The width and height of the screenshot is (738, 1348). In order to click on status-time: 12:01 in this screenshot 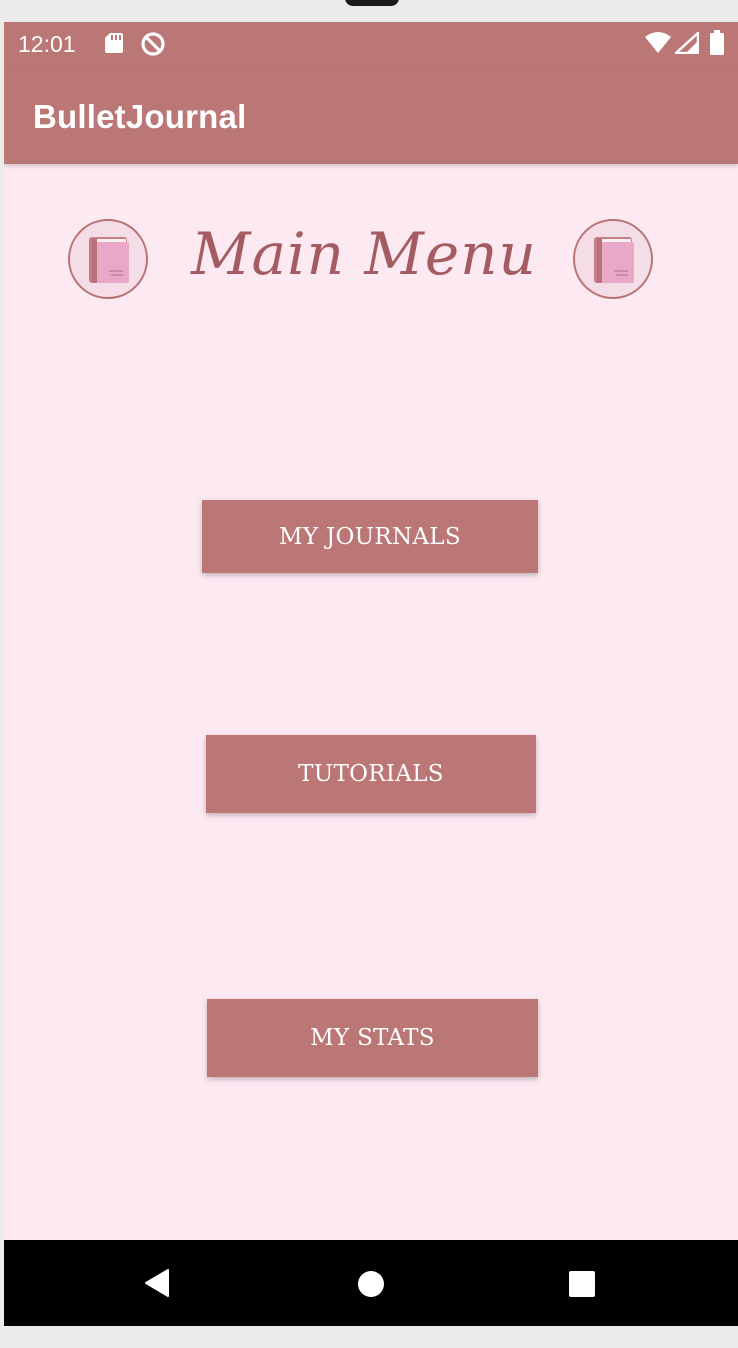, I will do `click(47, 44)`.